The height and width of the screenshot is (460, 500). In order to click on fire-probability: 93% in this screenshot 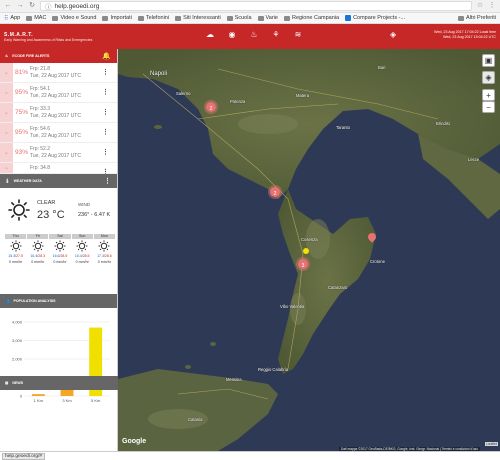, I will do `click(21, 152)`.